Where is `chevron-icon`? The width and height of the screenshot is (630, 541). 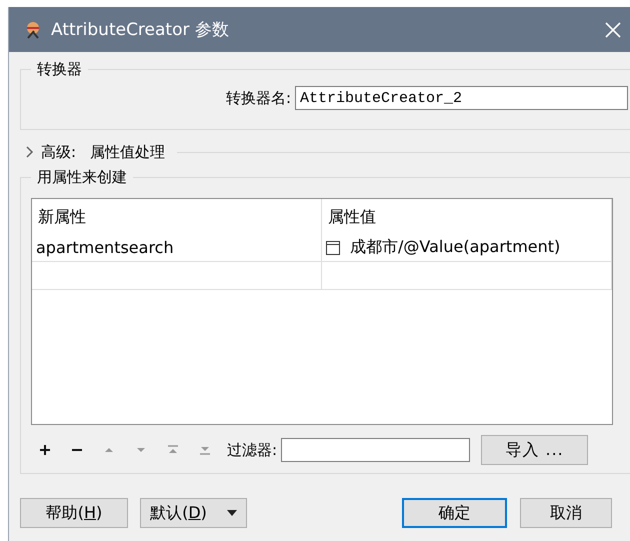
chevron-icon is located at coordinates (30, 152).